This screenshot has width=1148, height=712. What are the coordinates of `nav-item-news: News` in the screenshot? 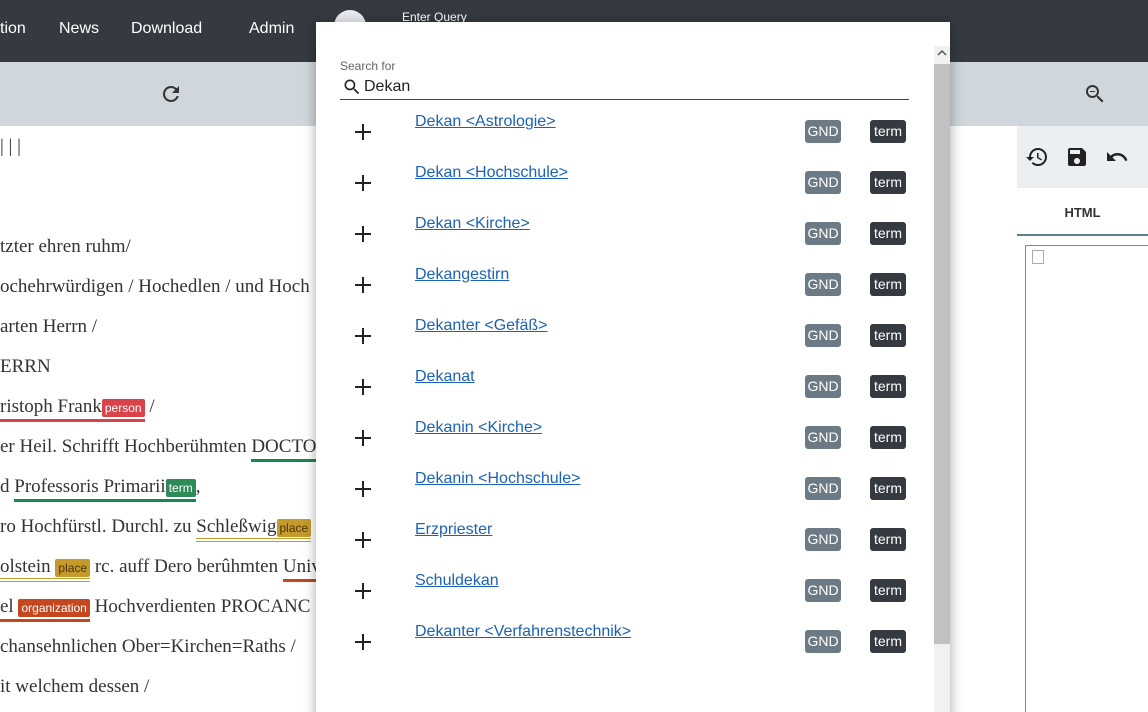 It's located at (79, 29).